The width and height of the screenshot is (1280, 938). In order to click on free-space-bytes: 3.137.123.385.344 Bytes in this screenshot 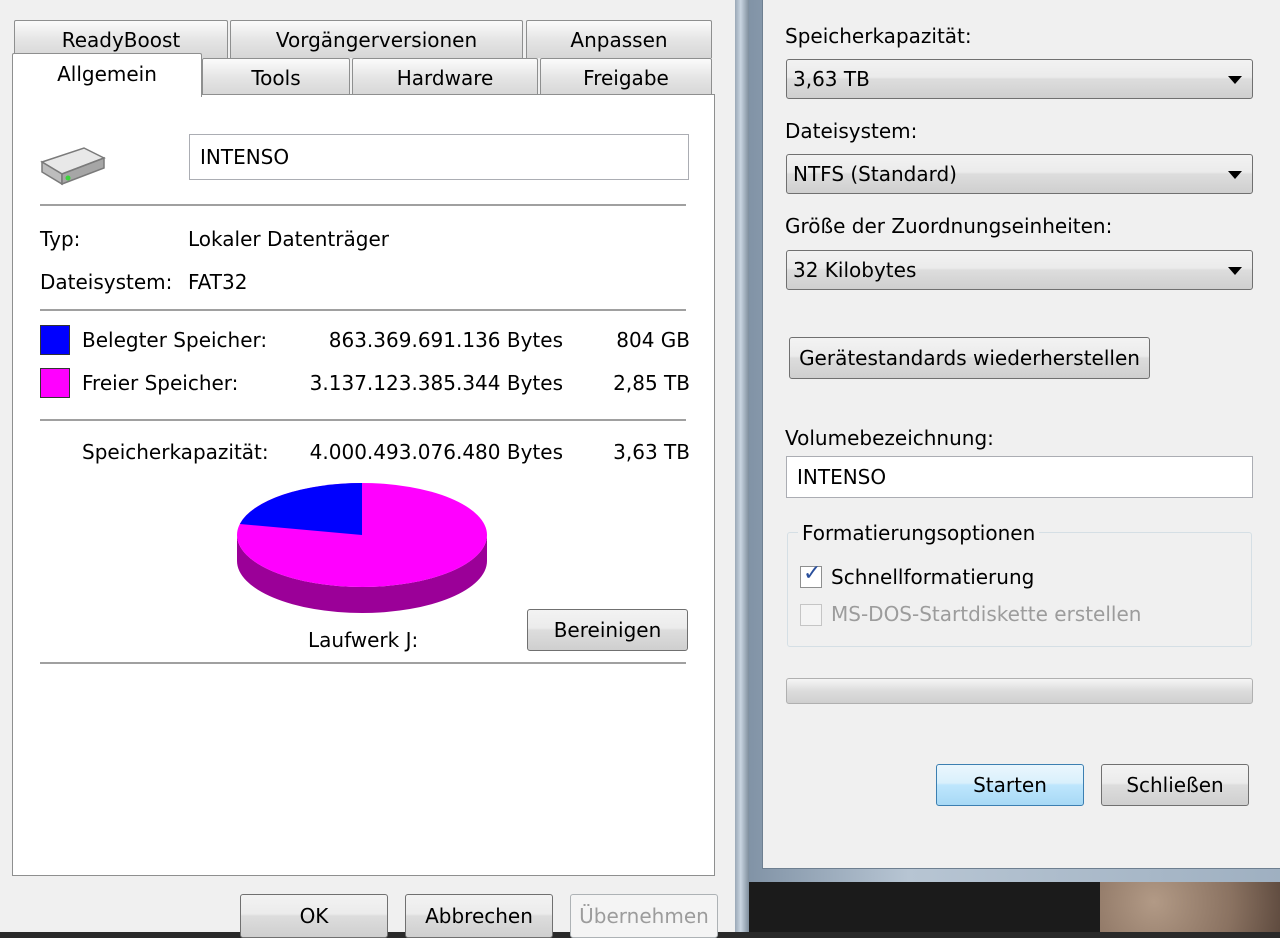, I will do `click(436, 383)`.